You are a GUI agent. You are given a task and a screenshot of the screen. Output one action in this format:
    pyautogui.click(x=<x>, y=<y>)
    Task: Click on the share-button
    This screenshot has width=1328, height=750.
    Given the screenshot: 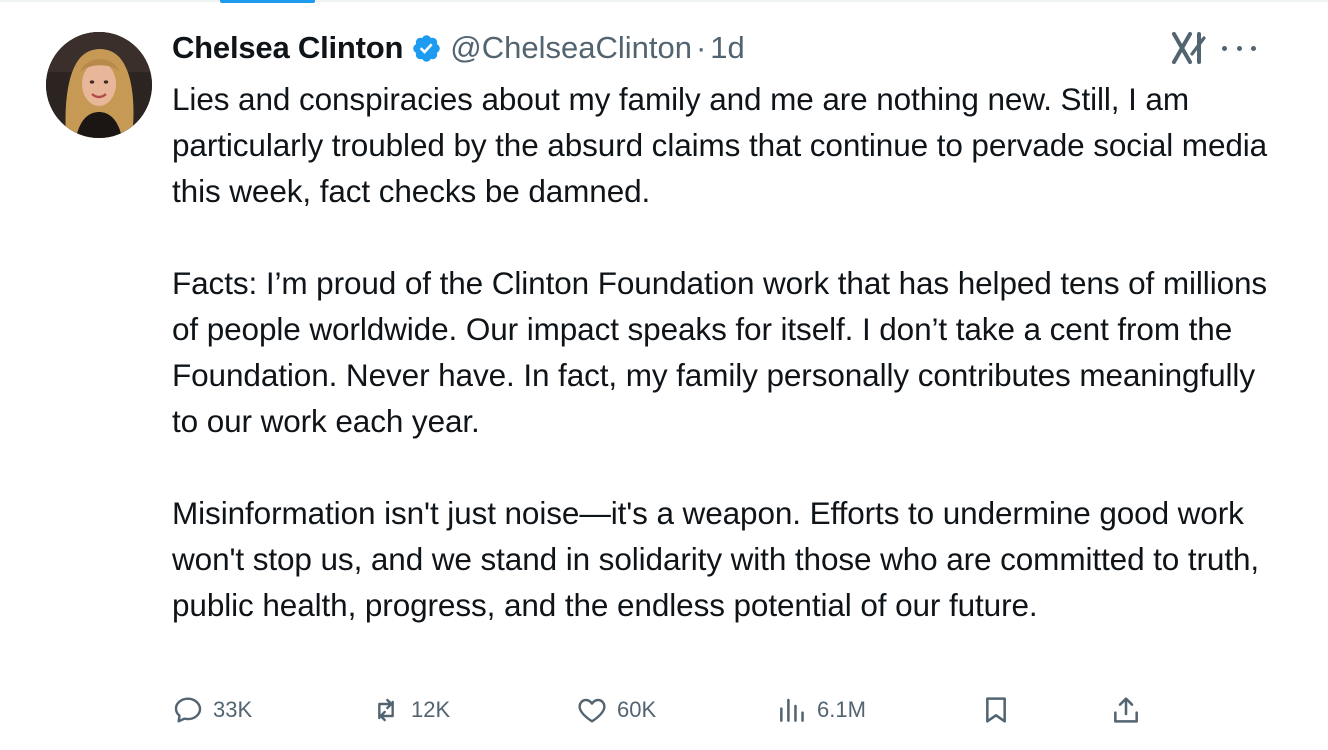 What is the action you would take?
    pyautogui.click(x=1126, y=710)
    